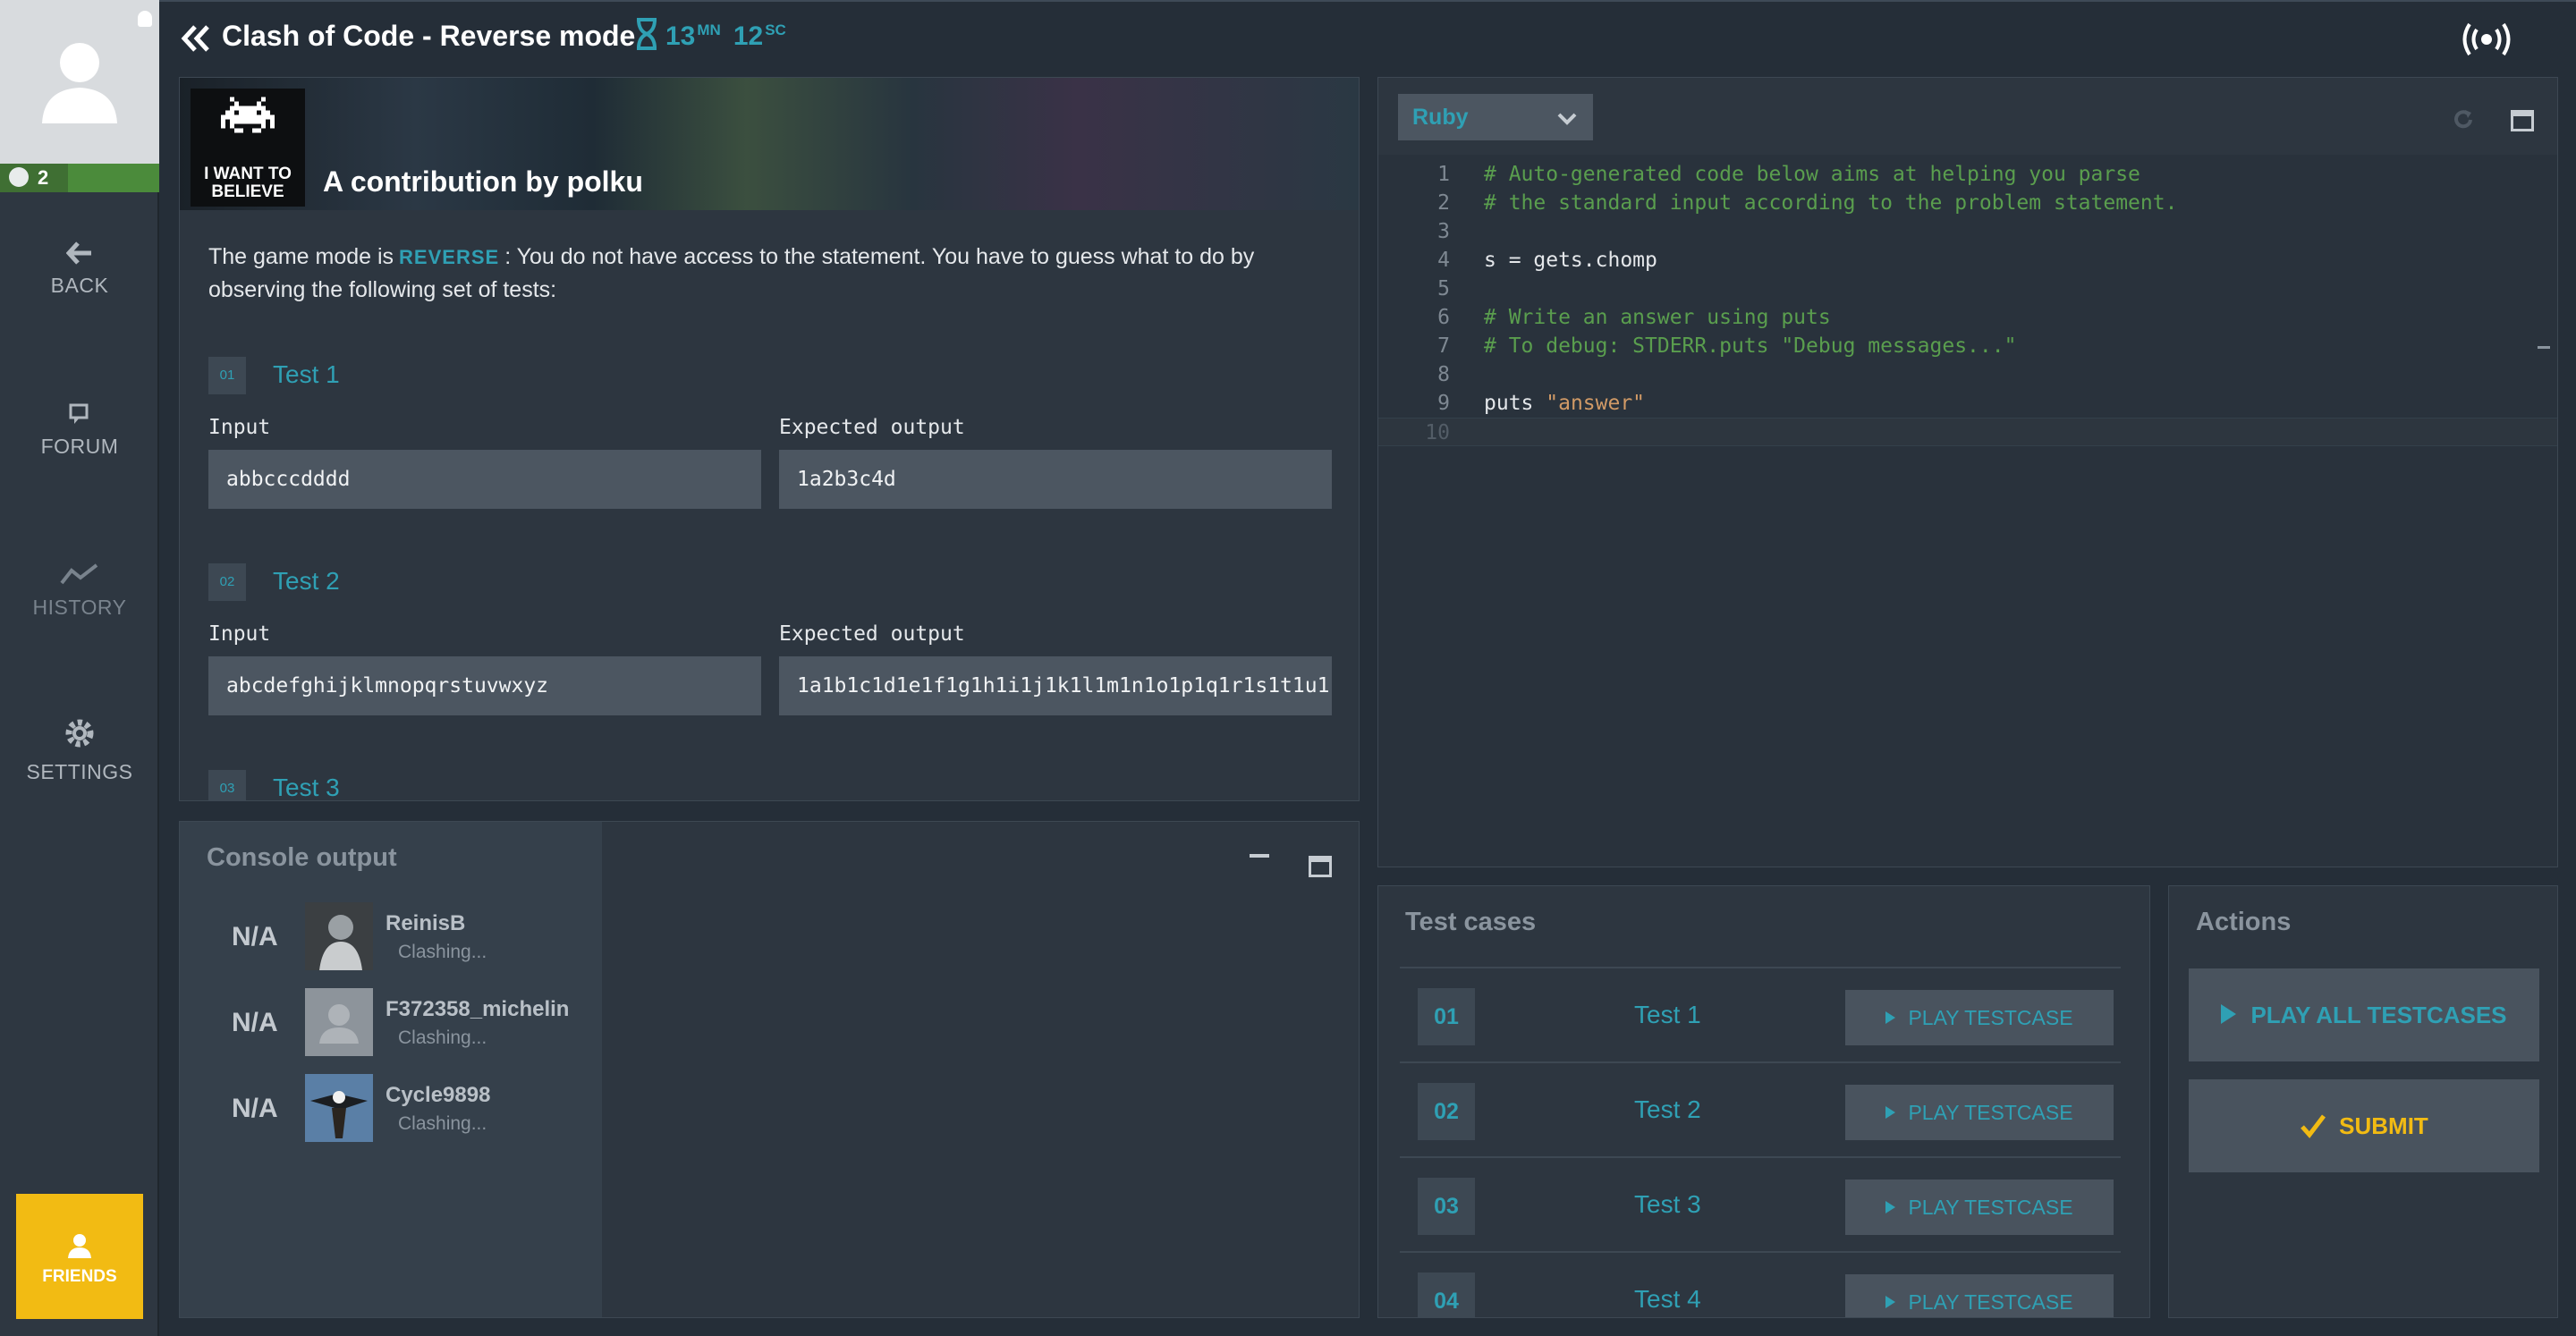  Describe the element at coordinates (1437, 432) in the screenshot. I see `line-number: 10` at that location.